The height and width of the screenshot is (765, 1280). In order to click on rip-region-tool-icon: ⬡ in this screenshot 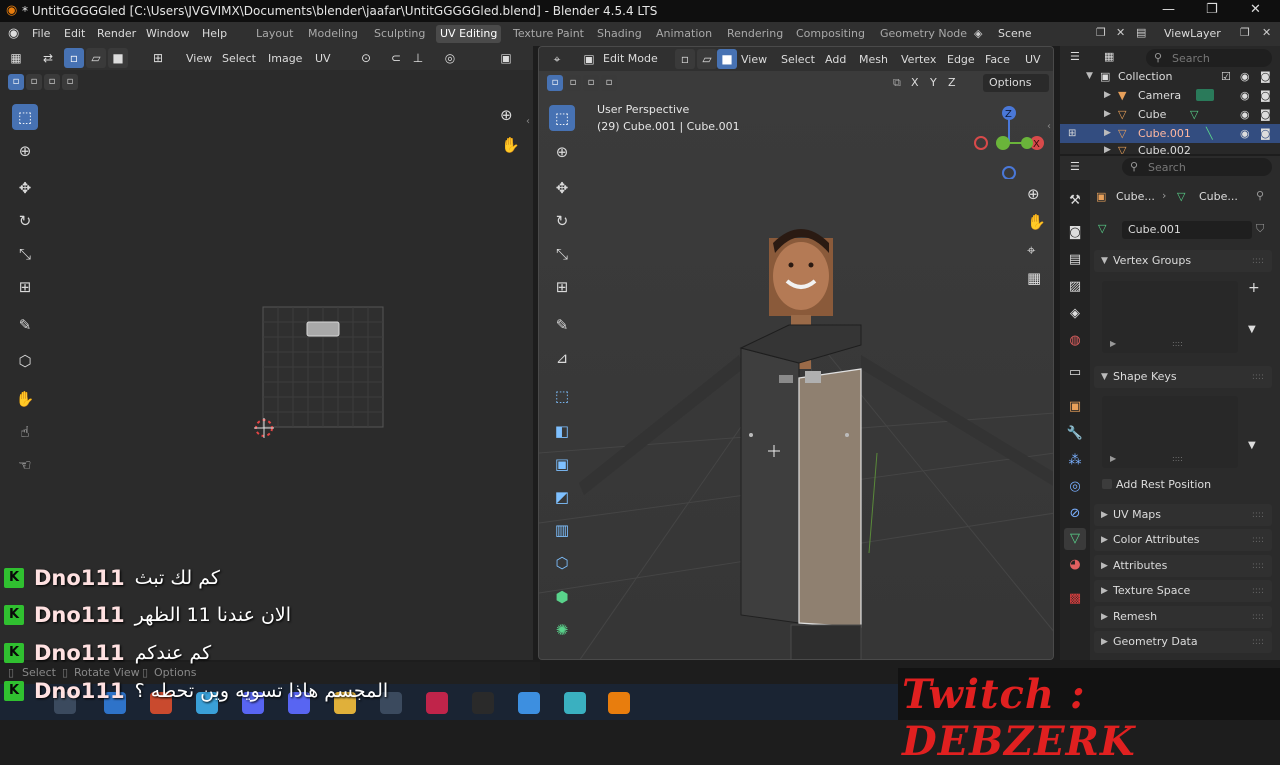, I will do `click(25, 361)`.